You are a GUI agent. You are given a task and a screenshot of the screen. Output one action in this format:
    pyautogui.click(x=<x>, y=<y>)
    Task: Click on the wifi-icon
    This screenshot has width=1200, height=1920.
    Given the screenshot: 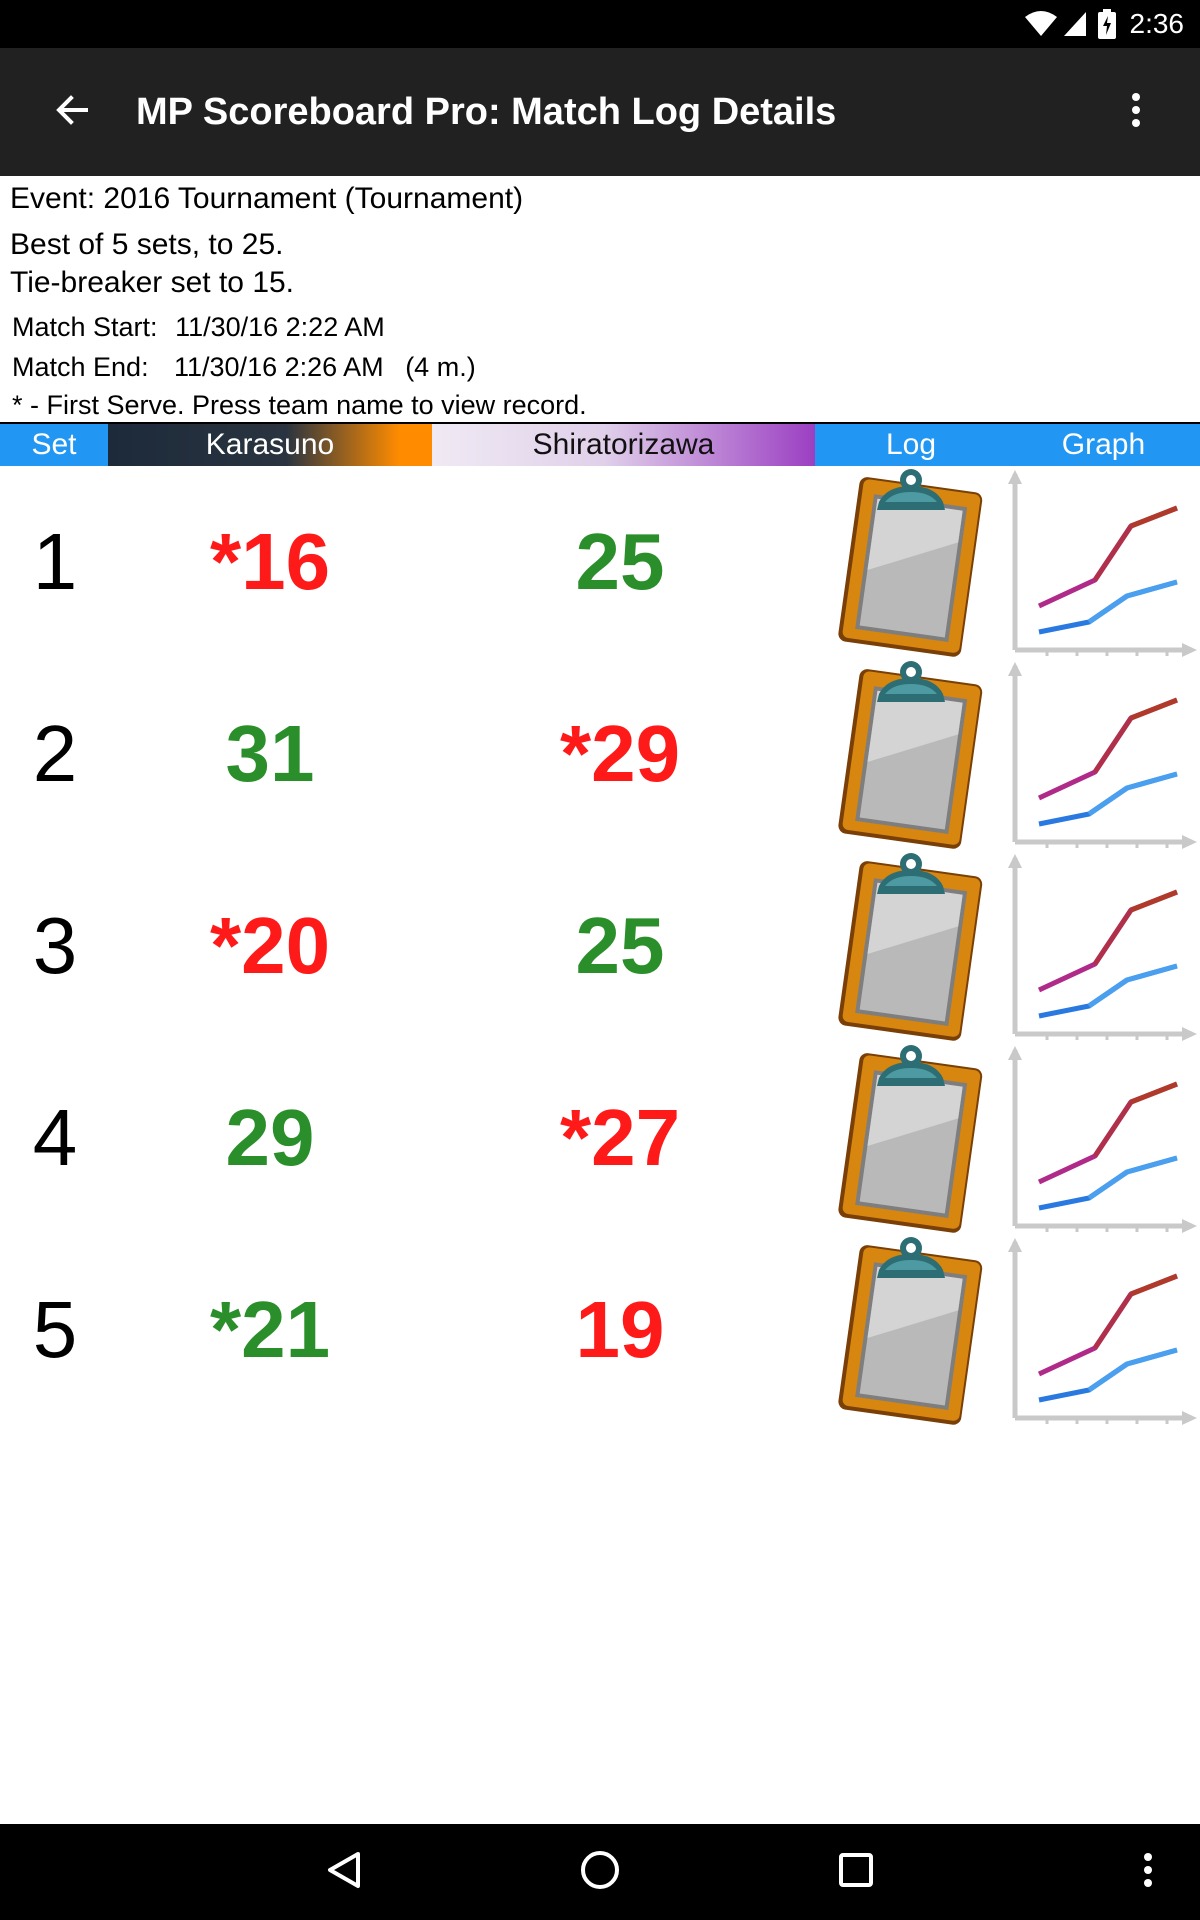 What is the action you would take?
    pyautogui.click(x=1041, y=24)
    